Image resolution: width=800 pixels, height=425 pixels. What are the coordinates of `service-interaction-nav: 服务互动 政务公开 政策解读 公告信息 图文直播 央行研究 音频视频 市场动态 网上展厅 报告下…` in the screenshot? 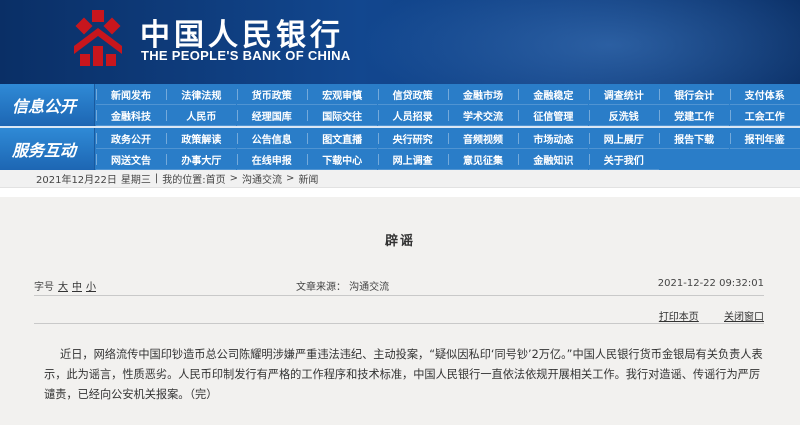 It's located at (400, 149).